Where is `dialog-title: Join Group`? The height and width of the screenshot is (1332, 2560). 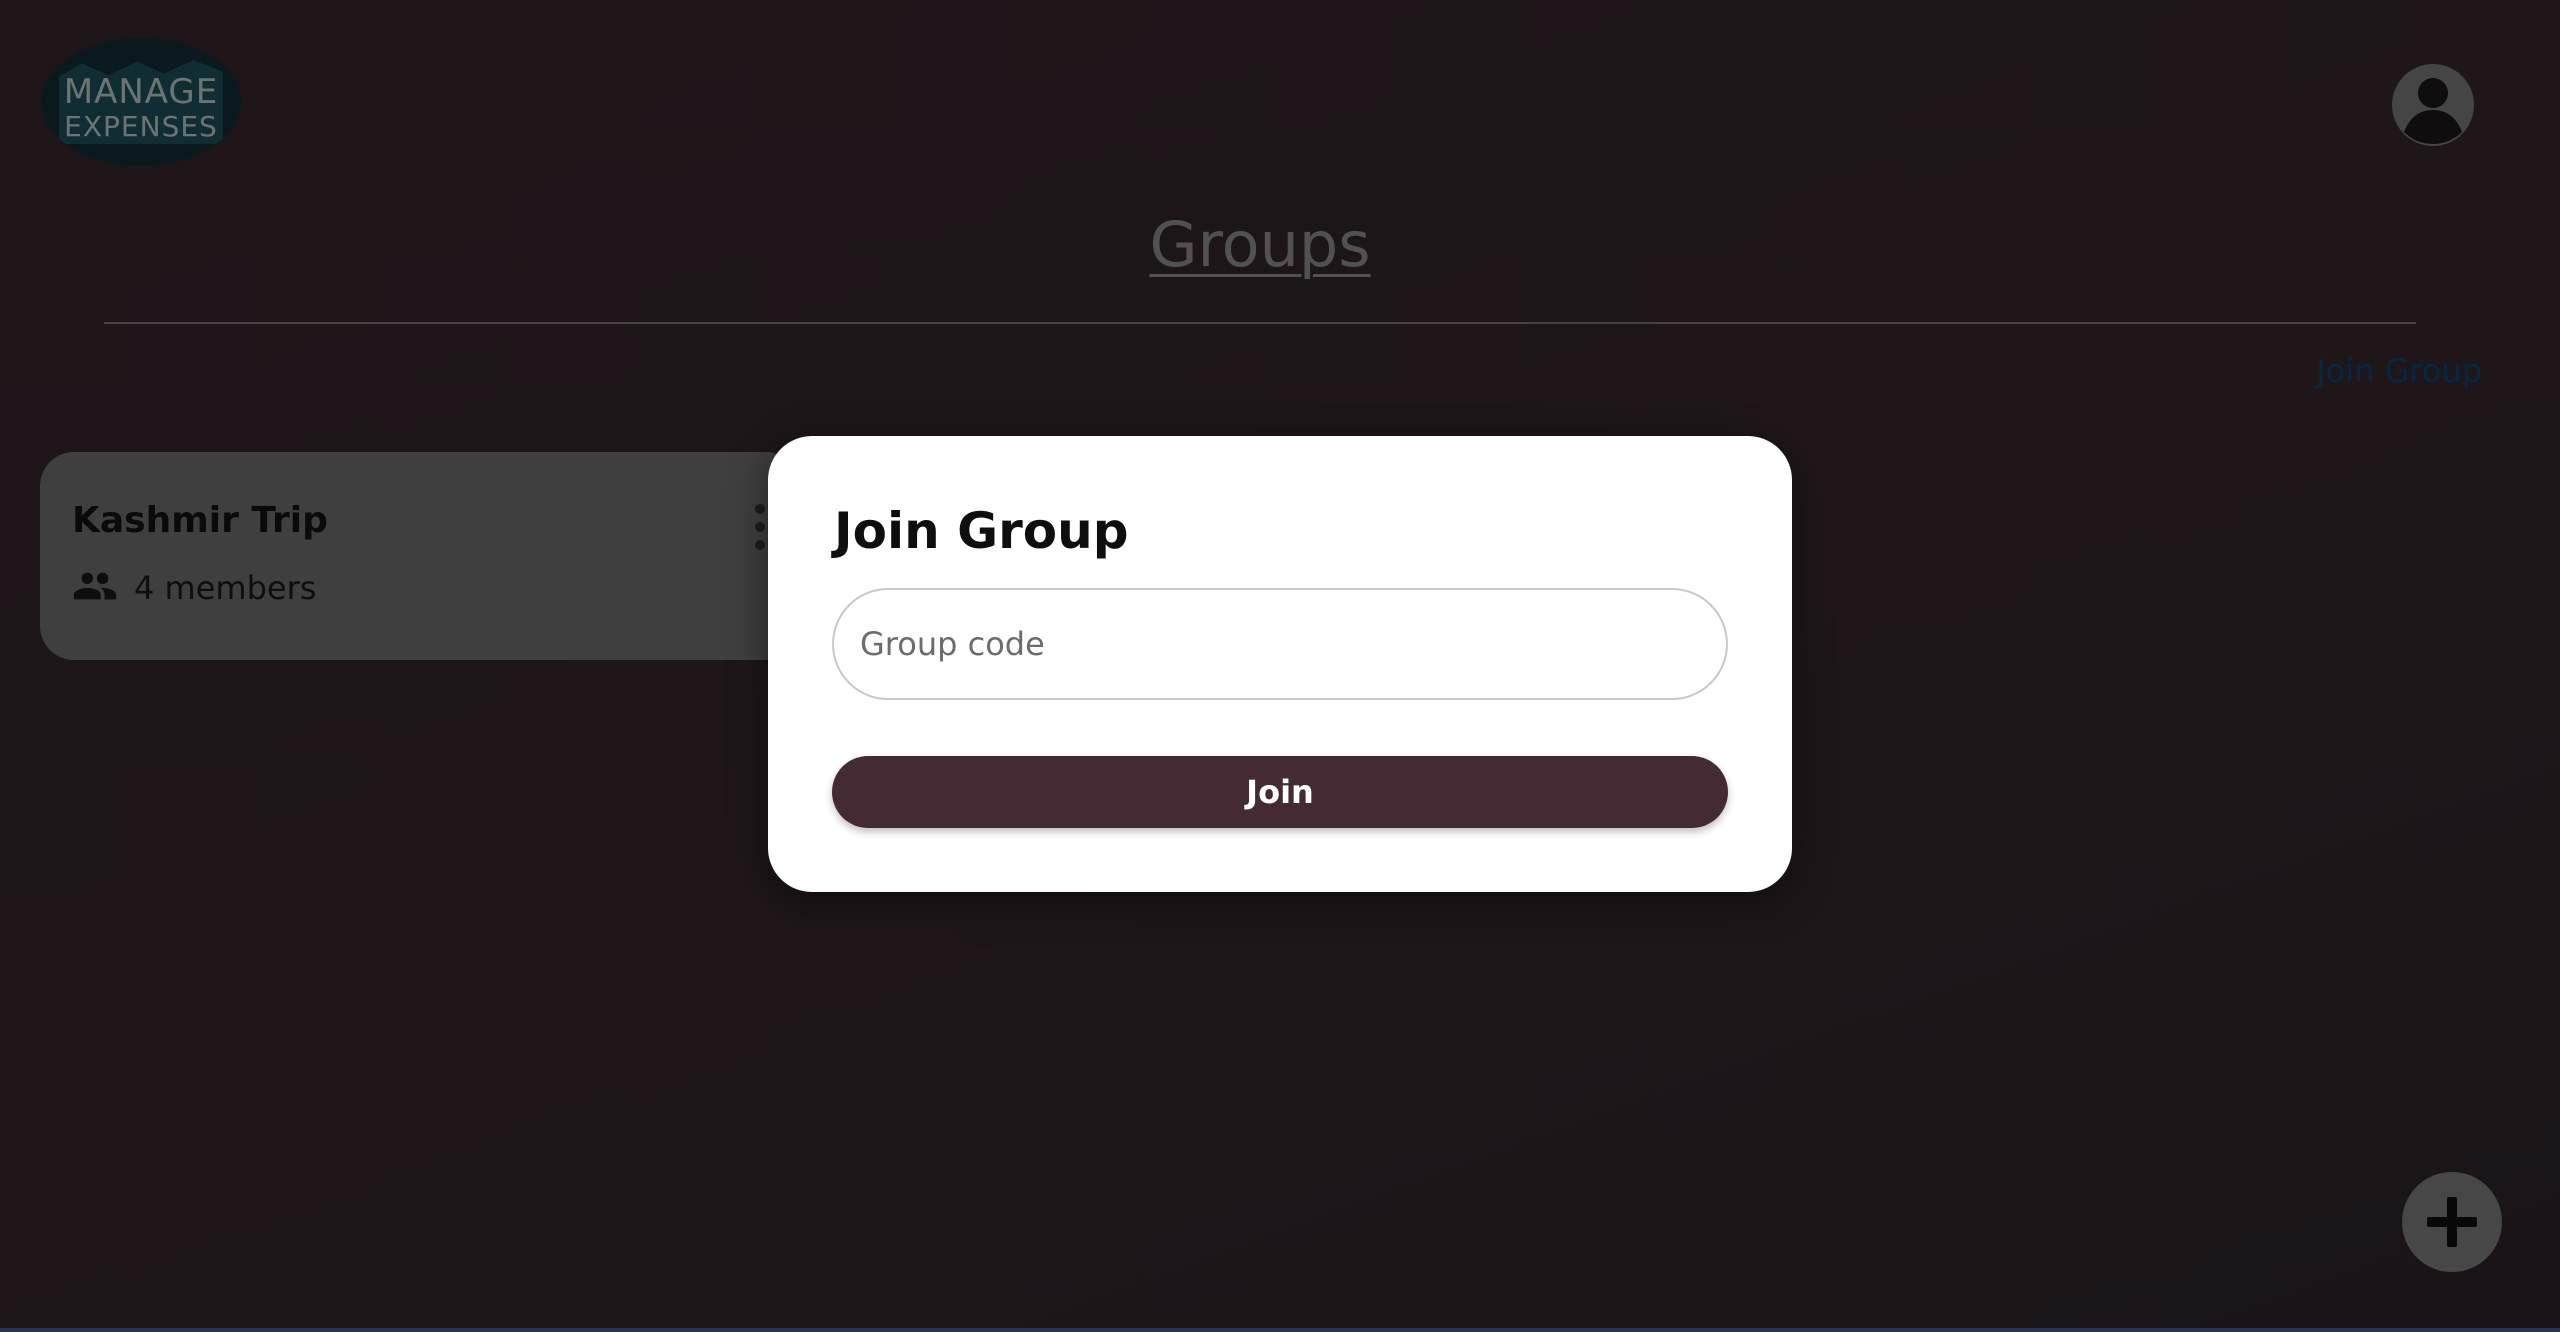 dialog-title: Join Group is located at coordinates (981, 531).